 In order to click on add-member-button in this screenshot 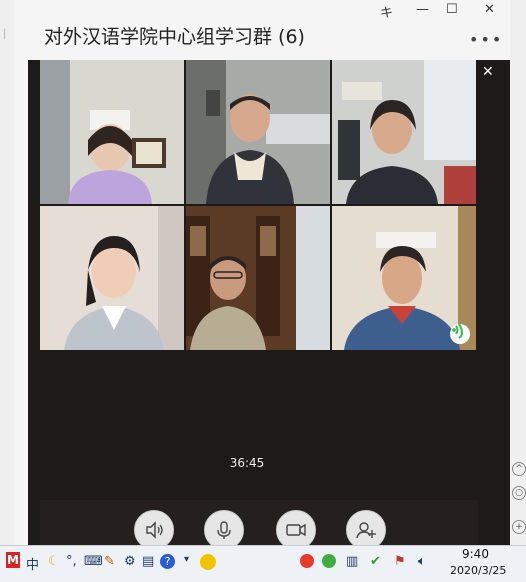, I will do `click(366, 530)`.